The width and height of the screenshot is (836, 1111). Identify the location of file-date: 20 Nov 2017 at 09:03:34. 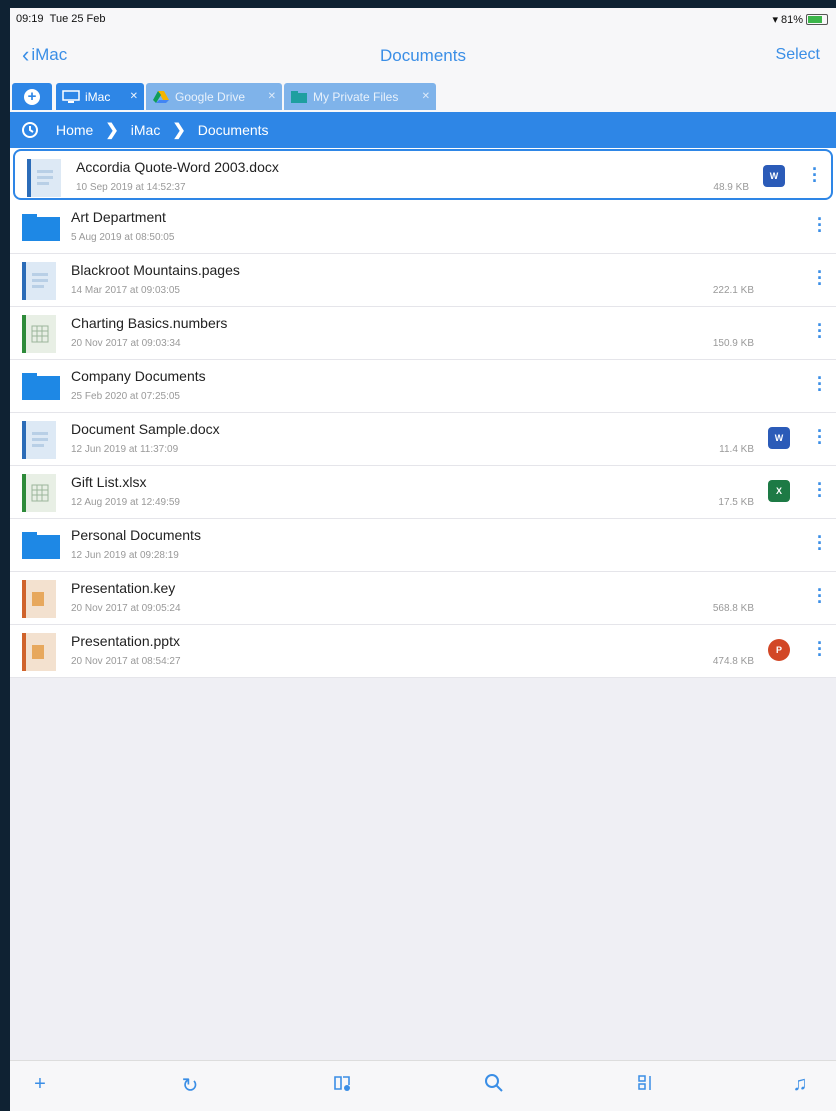
(126, 343).